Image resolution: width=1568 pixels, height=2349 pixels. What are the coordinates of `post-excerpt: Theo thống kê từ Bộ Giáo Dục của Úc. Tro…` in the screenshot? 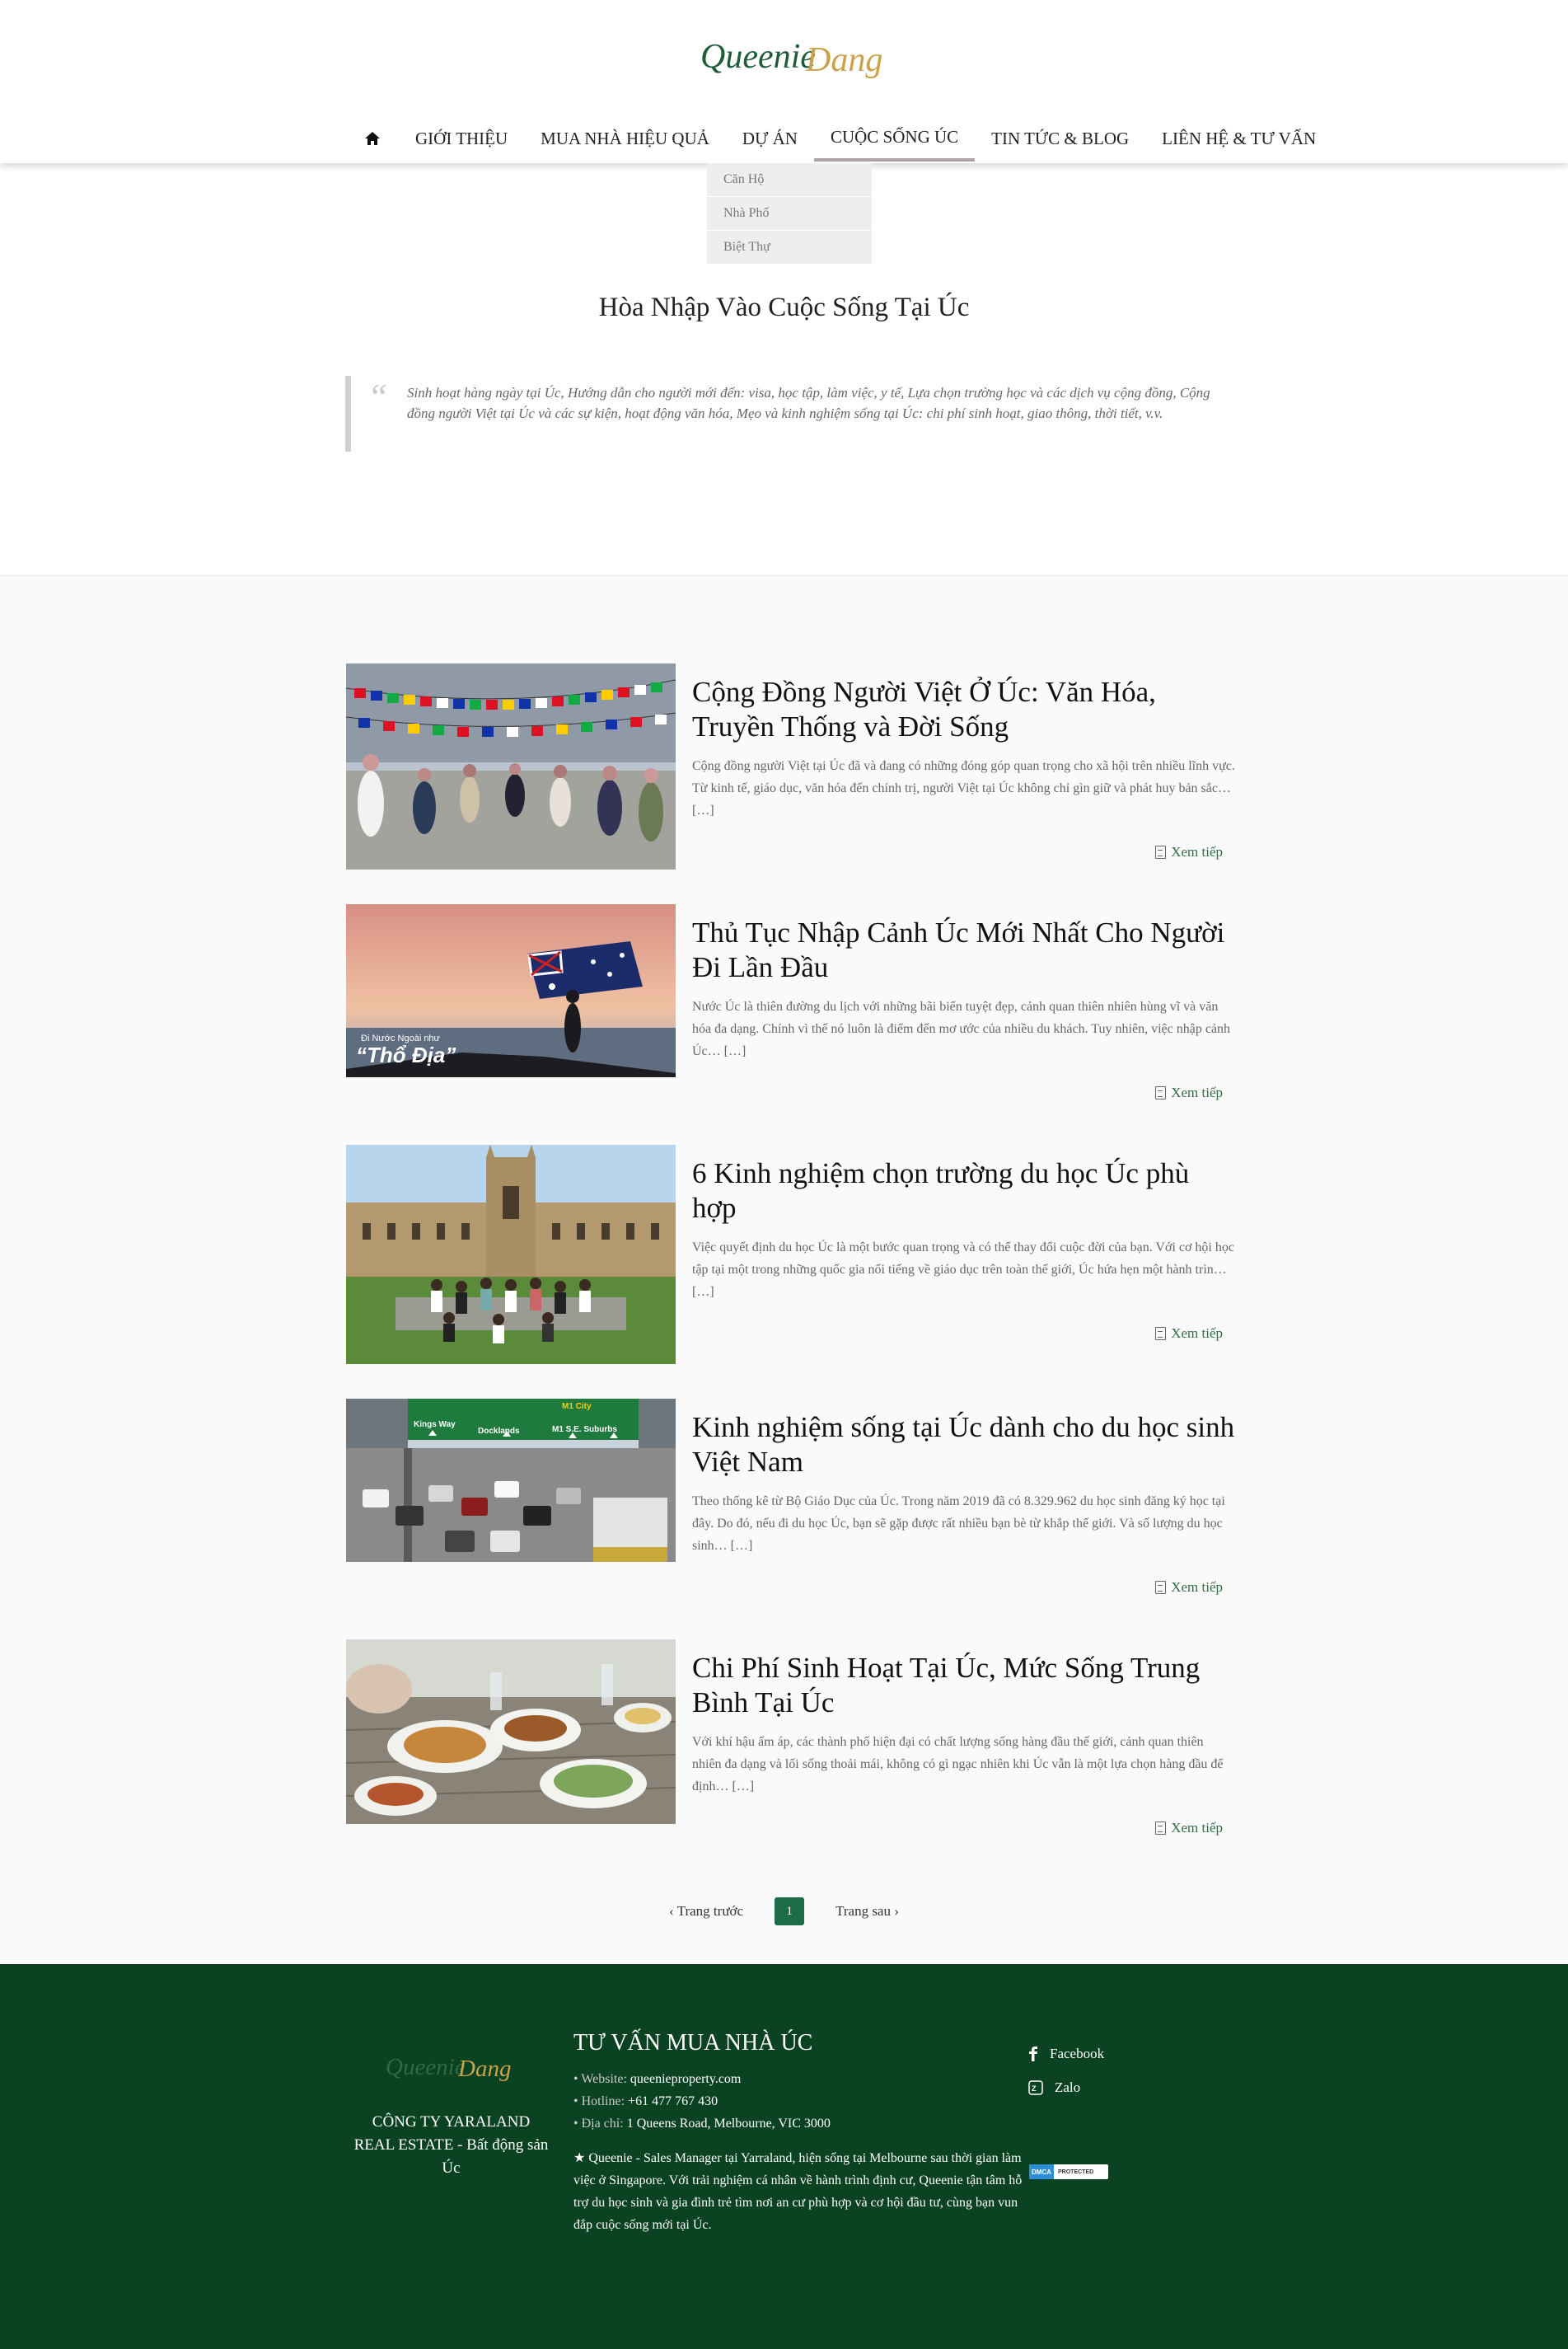 It's located at (958, 1524).